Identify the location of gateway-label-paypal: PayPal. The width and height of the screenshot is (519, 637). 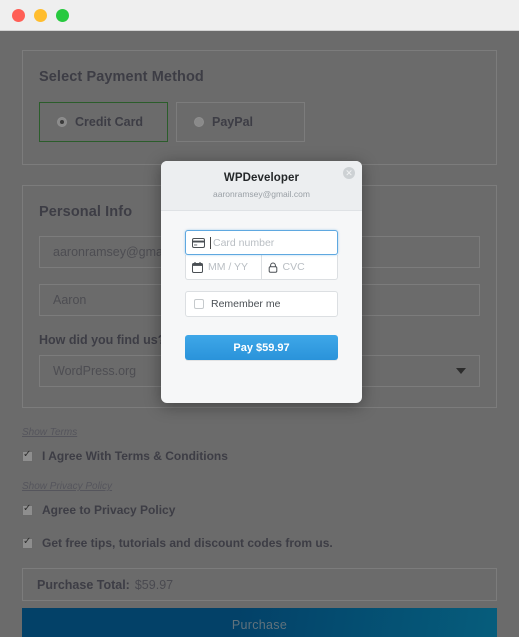
(233, 122).